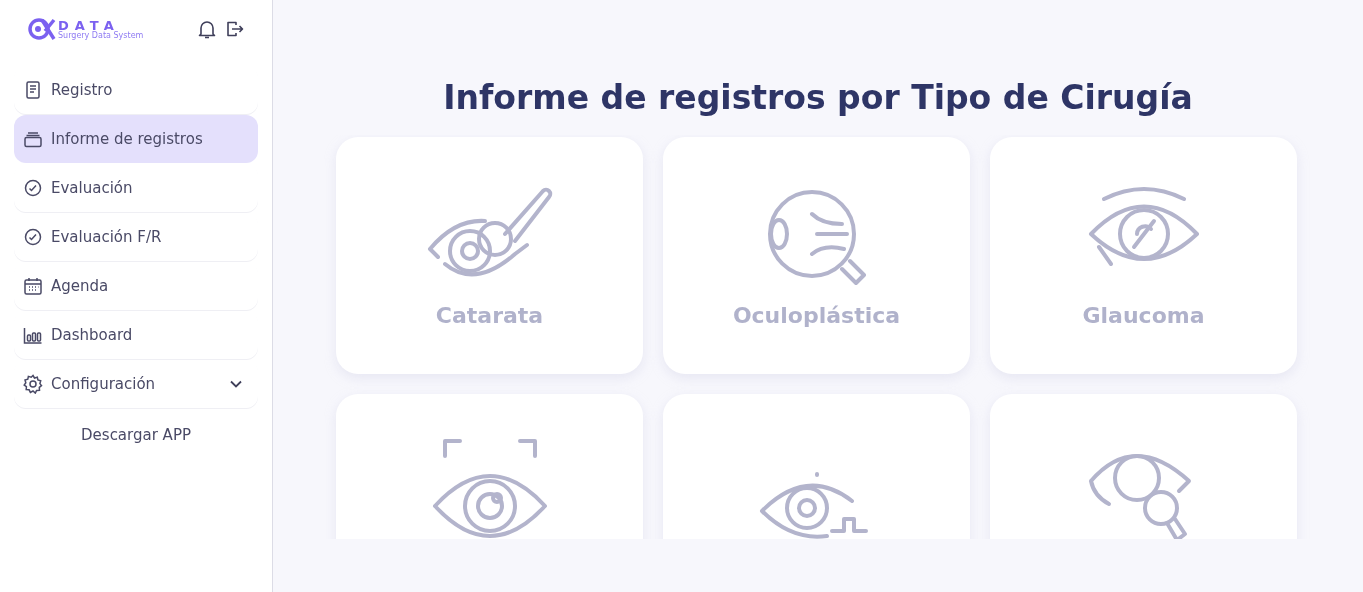 Image resolution: width=1363 pixels, height=592 pixels. I want to click on brand-name: DATA, so click(89, 25).